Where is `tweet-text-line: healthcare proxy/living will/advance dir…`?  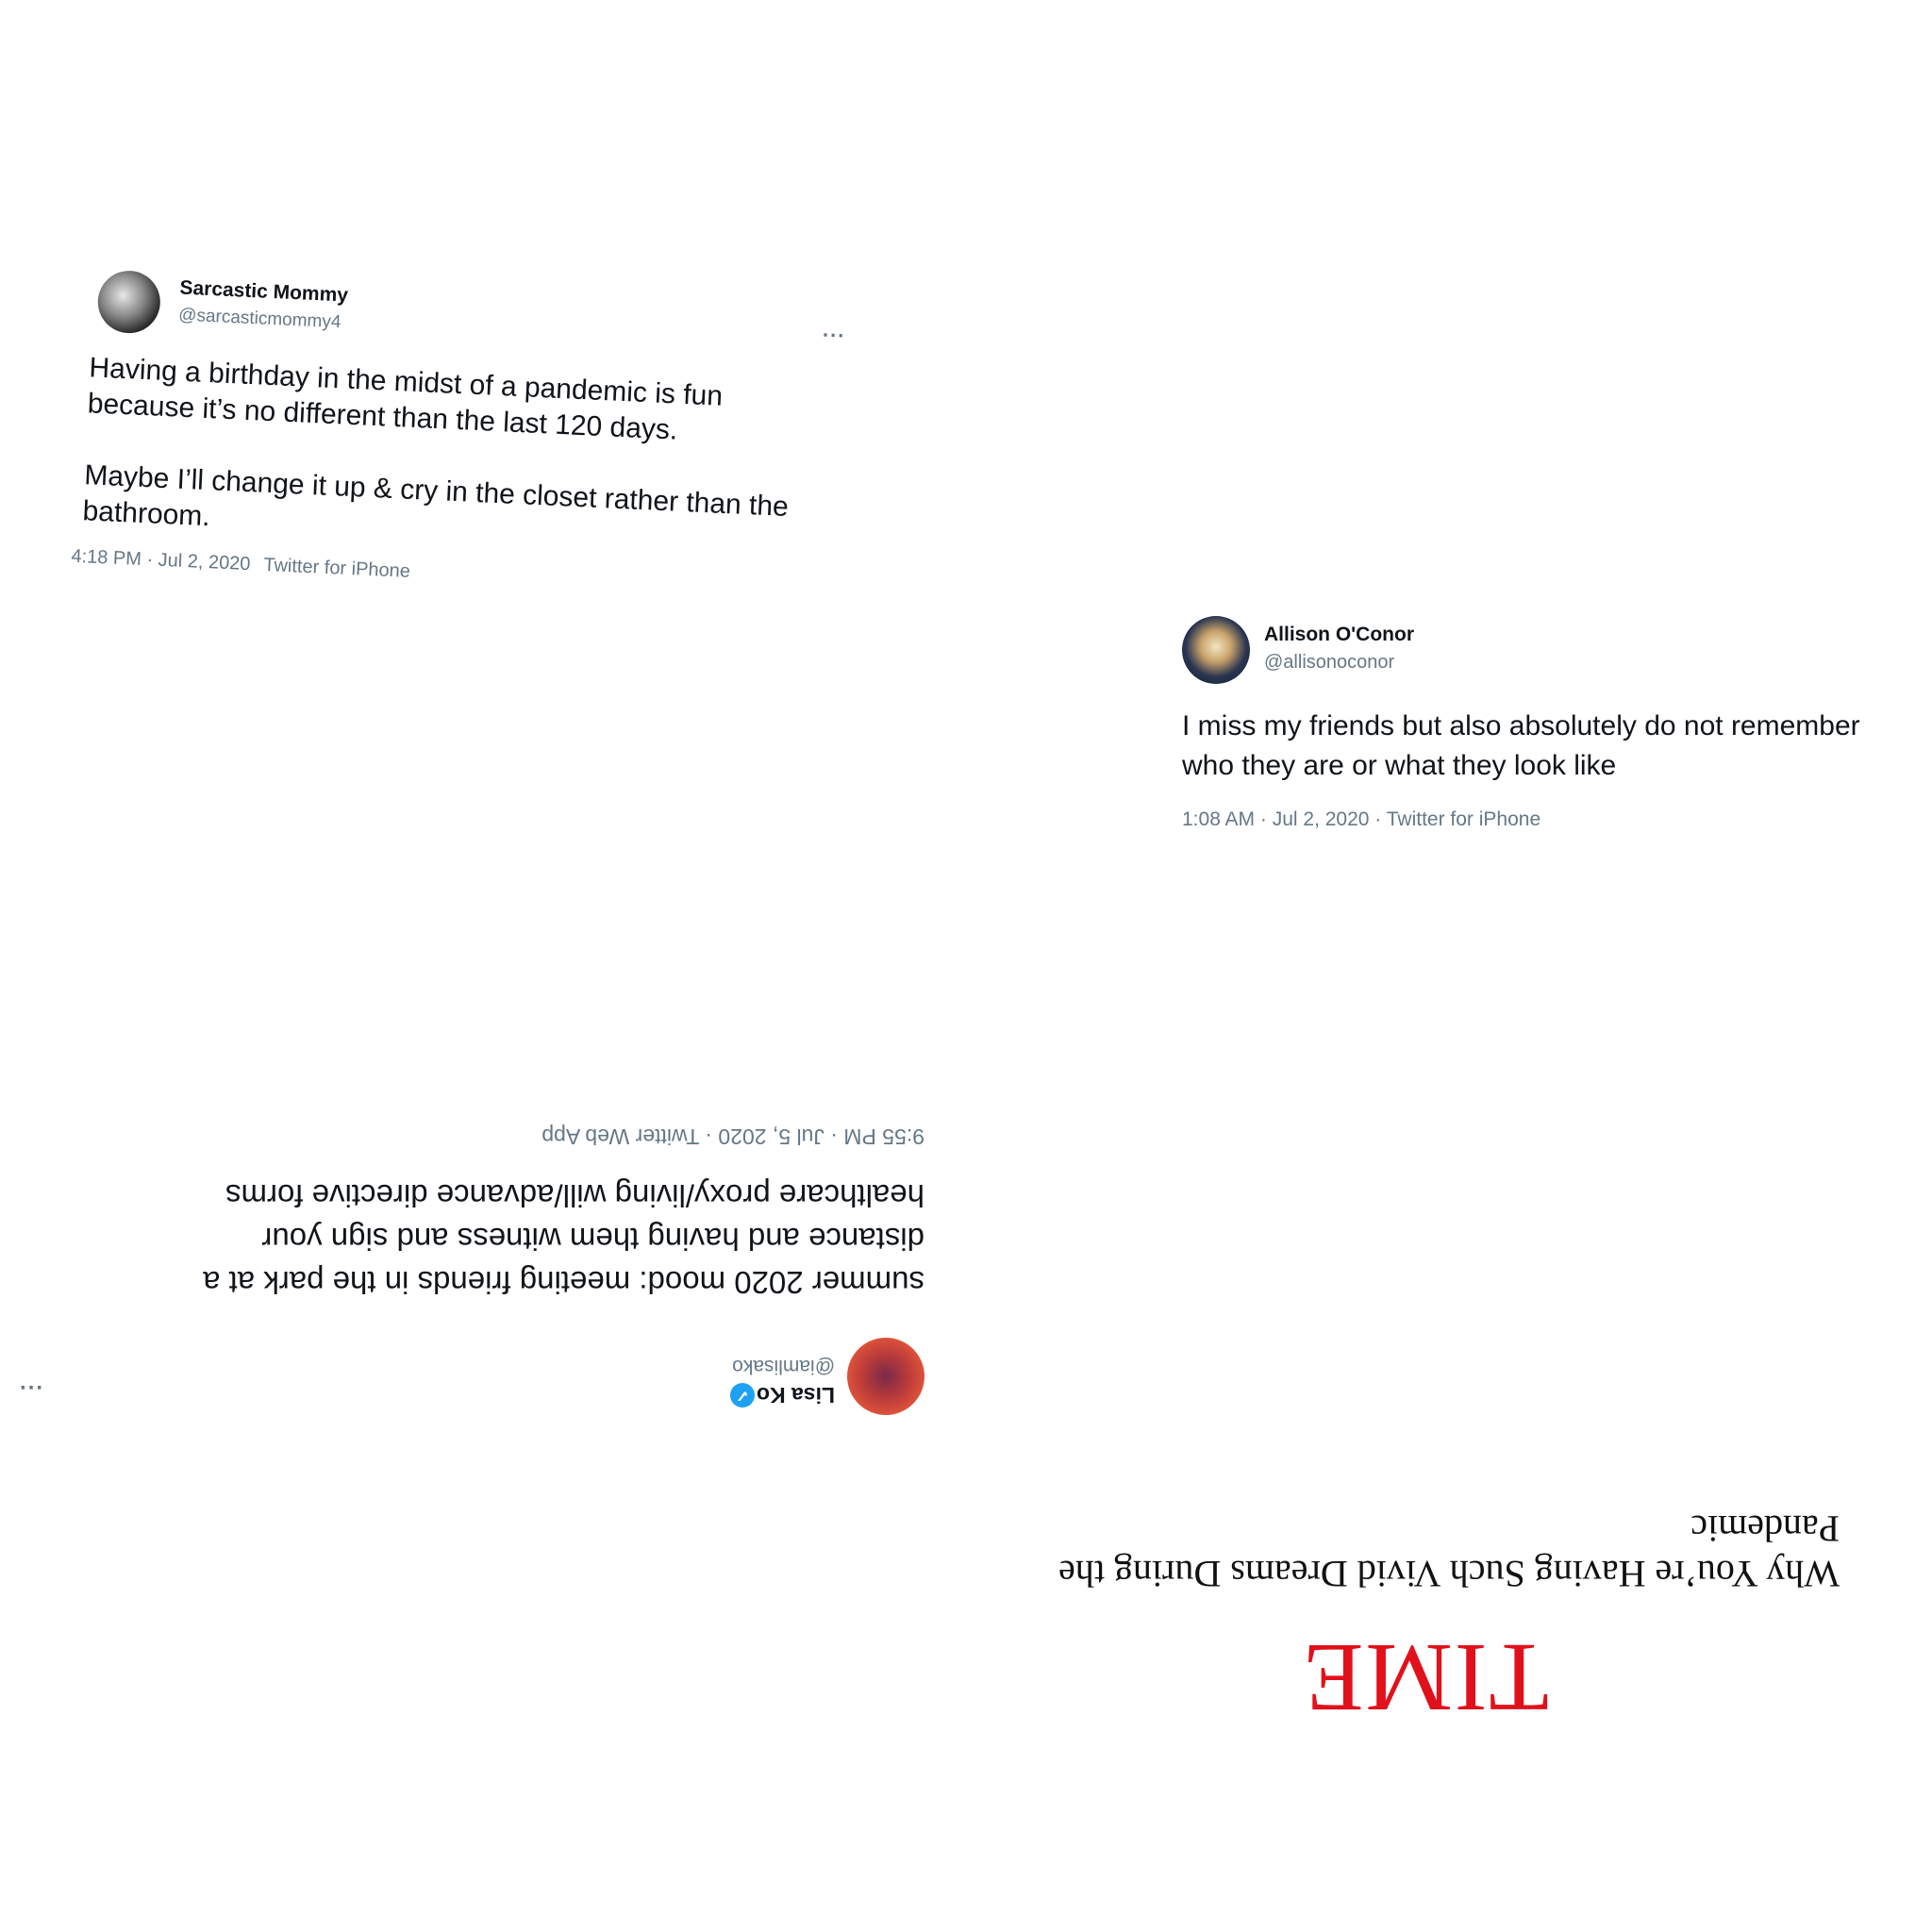 tweet-text-line: healthcare proxy/living will/advance dir… is located at coordinates (574, 1196).